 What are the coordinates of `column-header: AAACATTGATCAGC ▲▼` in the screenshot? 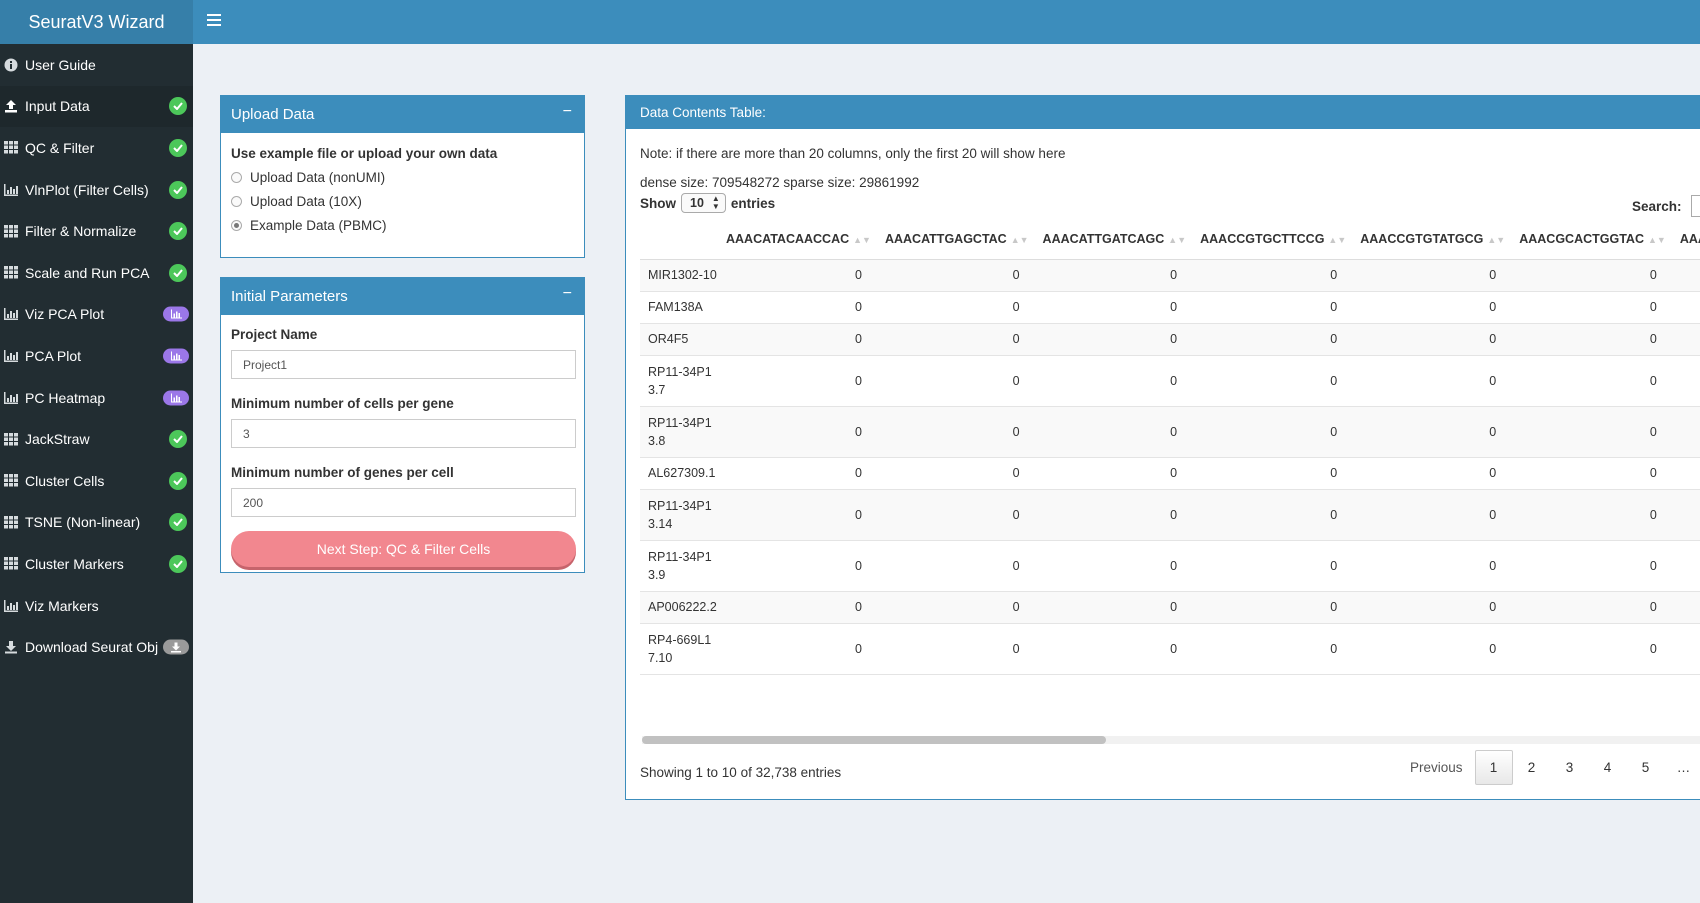 It's located at (1113, 239).